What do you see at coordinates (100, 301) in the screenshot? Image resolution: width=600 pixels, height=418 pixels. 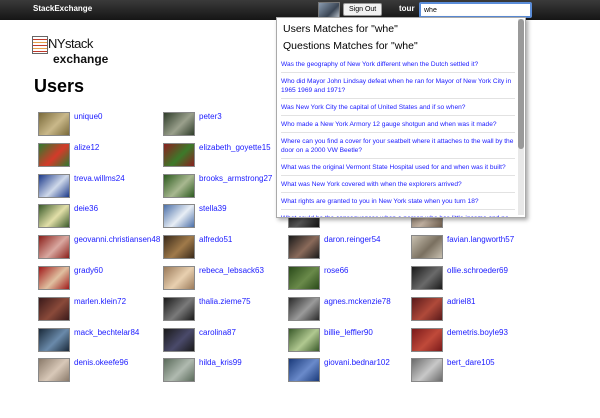 I see `user-name-link: marlen.klein72` at bounding box center [100, 301].